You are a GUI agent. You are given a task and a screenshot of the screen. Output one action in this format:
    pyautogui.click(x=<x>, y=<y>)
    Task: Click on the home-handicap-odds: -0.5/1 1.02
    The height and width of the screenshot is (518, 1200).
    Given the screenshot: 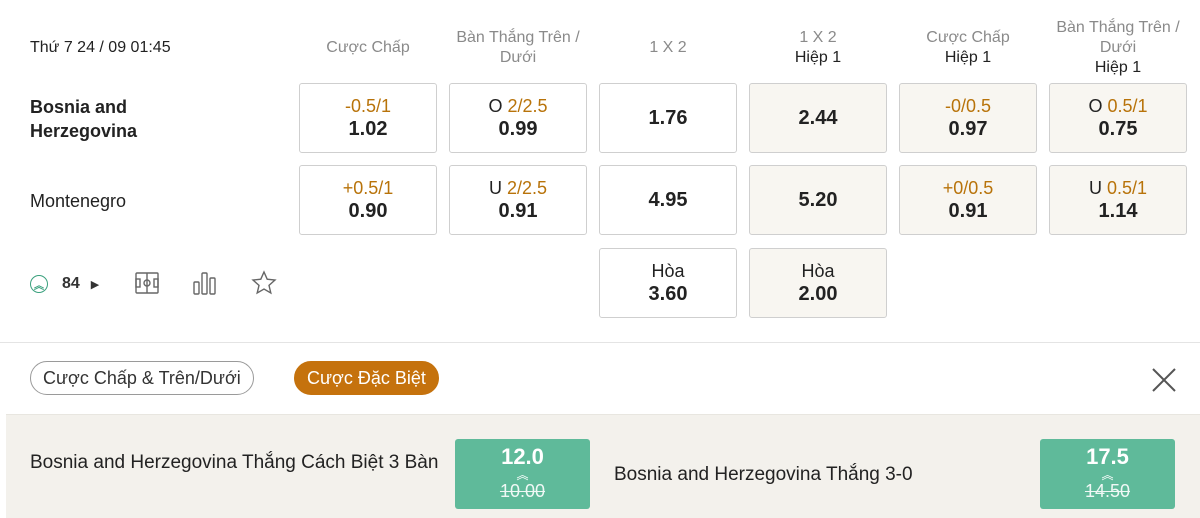 What is the action you would take?
    pyautogui.click(x=368, y=118)
    